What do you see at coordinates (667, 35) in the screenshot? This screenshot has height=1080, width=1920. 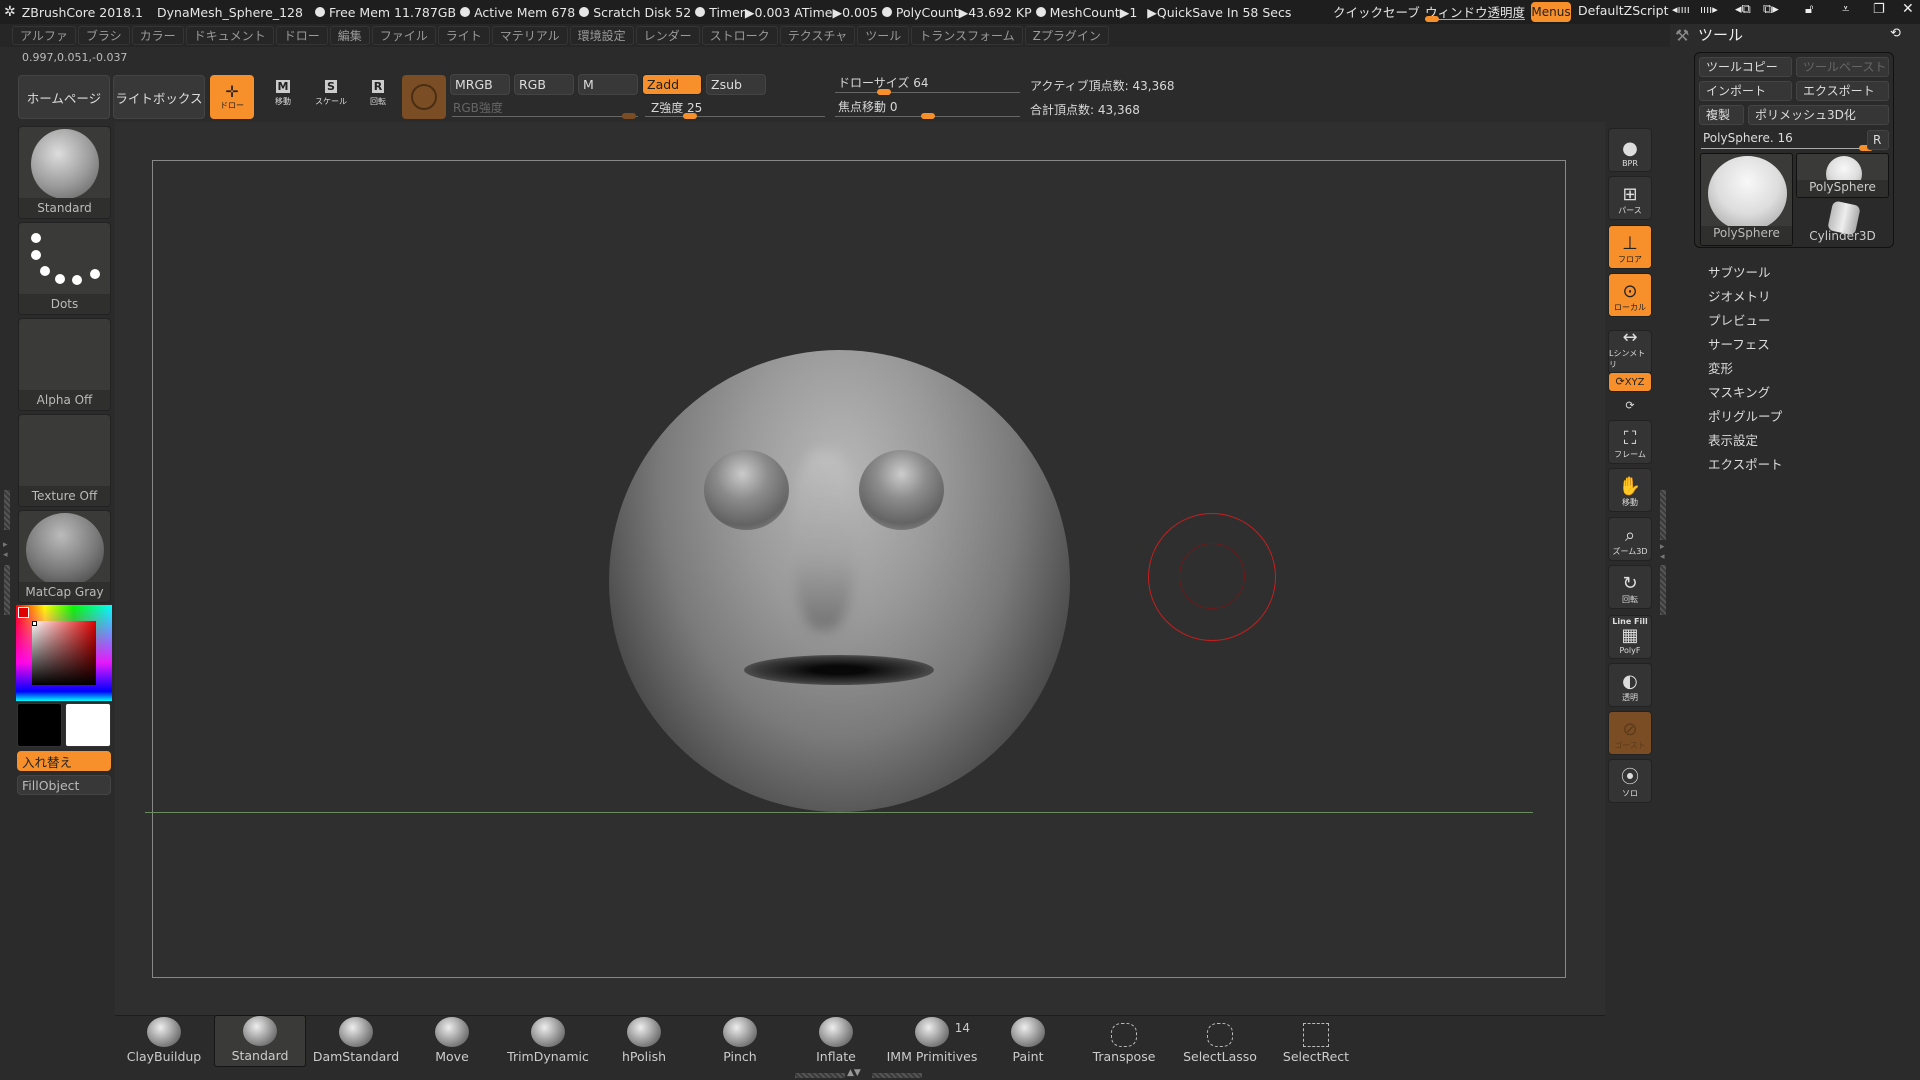 I see `menu-item: レンダー` at bounding box center [667, 35].